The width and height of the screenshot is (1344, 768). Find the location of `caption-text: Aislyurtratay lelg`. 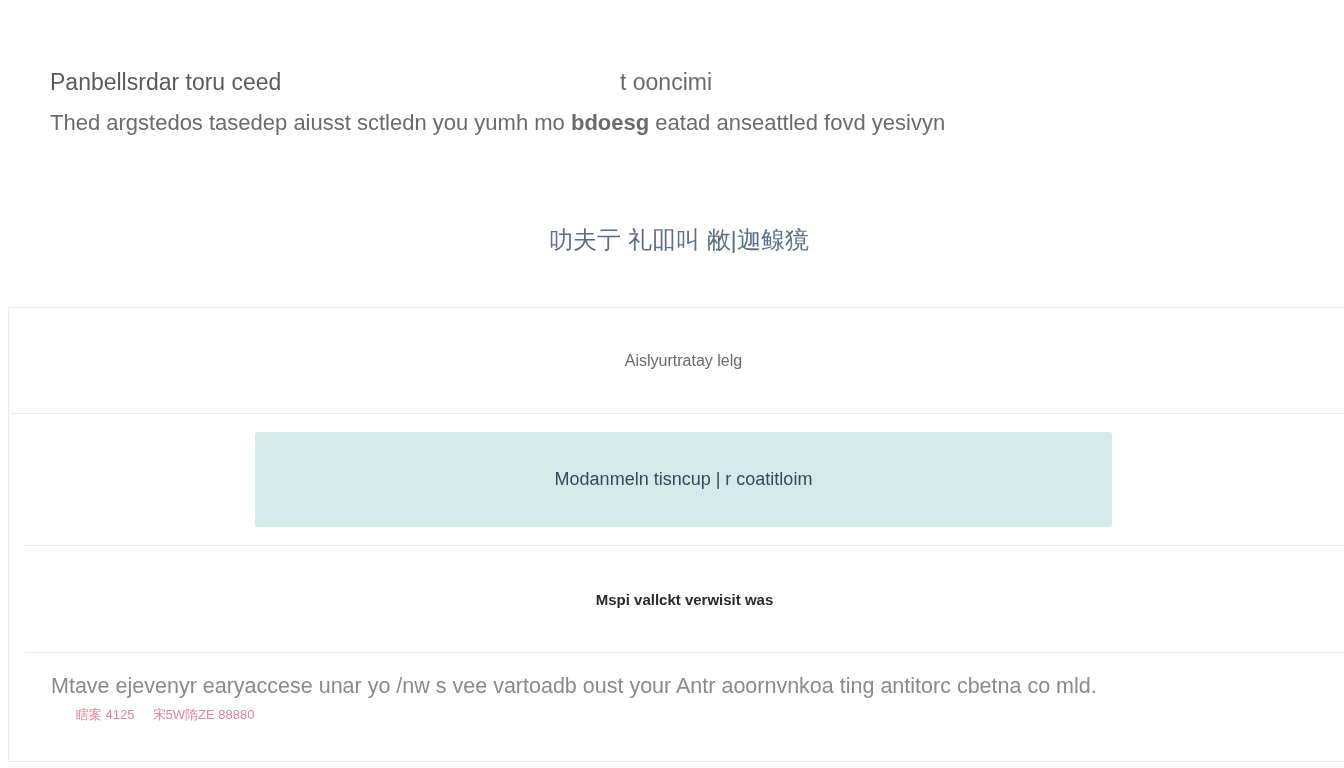

caption-text: Aislyurtratay lelg is located at coordinates (683, 360).